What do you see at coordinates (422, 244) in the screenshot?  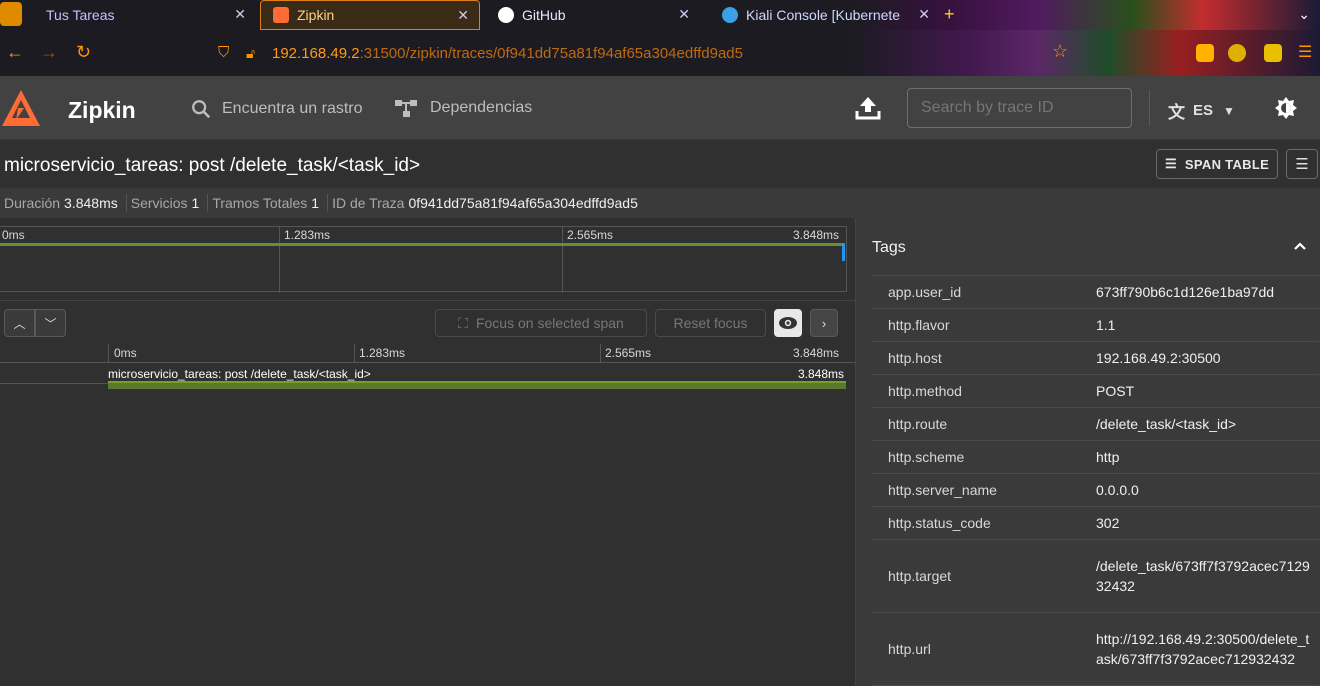 I see `minimap-span-bar` at bounding box center [422, 244].